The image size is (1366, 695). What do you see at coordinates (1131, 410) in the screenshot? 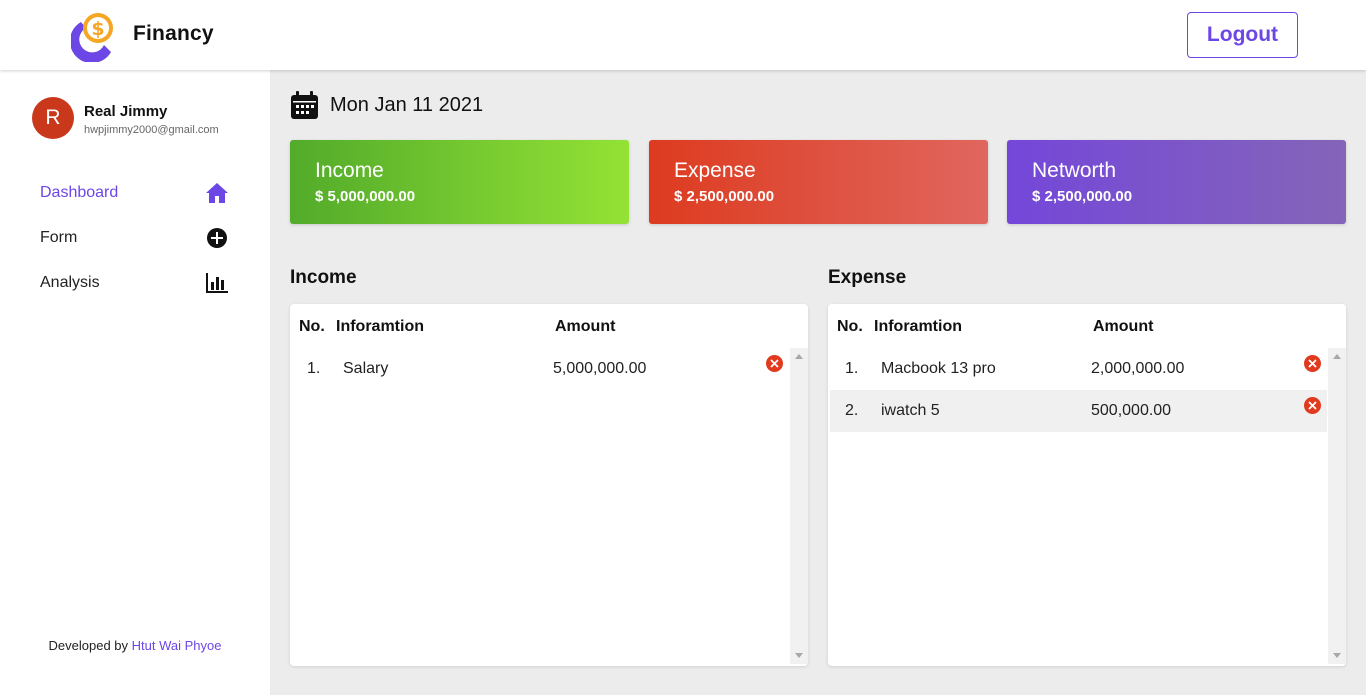
I see `row-amount: 500,000.00` at bounding box center [1131, 410].